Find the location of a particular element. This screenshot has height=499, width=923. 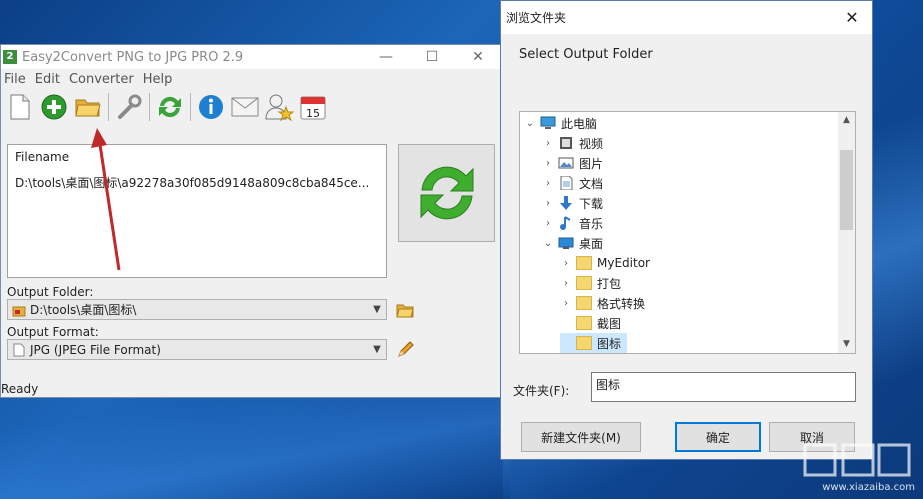

desktop-folder-icon is located at coordinates (566, 243).